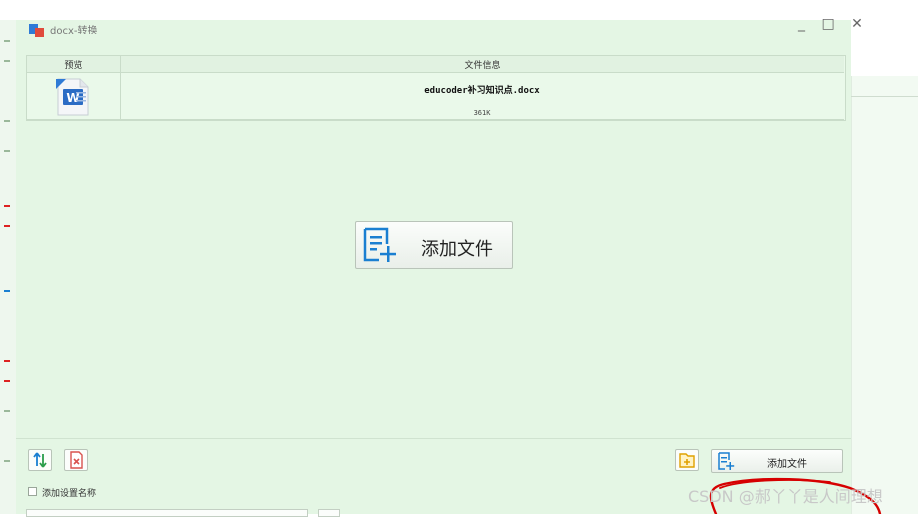  I want to click on file-size: 361K, so click(482, 113).